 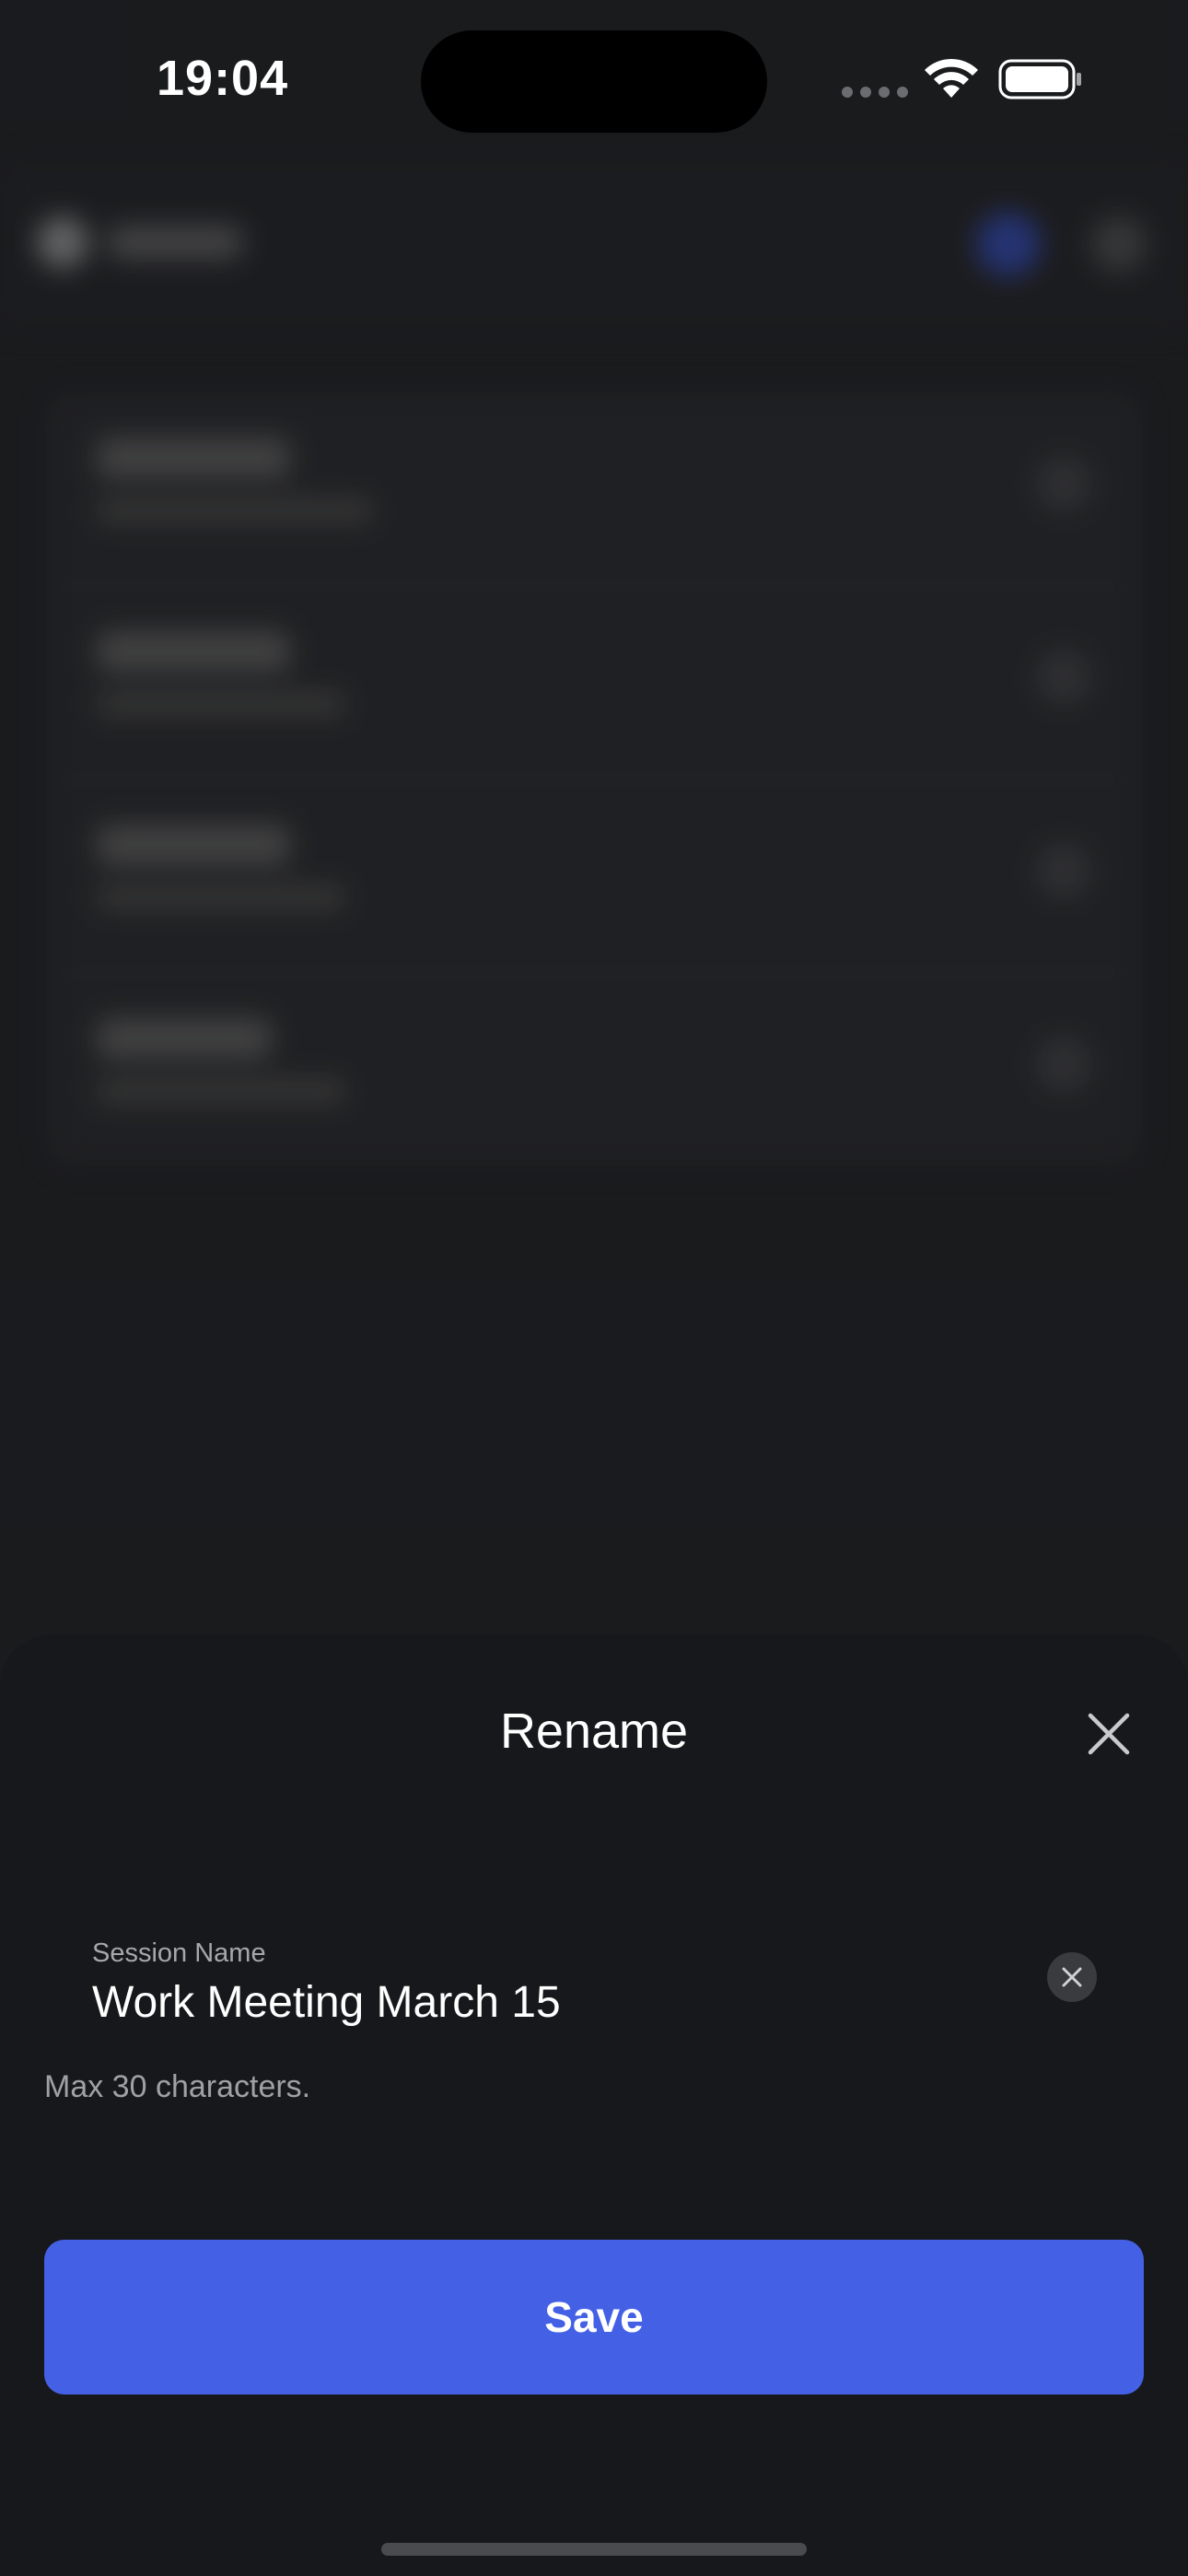 What do you see at coordinates (177, 2086) in the screenshot?
I see `character-limit-hint: Max 30 characters.` at bounding box center [177, 2086].